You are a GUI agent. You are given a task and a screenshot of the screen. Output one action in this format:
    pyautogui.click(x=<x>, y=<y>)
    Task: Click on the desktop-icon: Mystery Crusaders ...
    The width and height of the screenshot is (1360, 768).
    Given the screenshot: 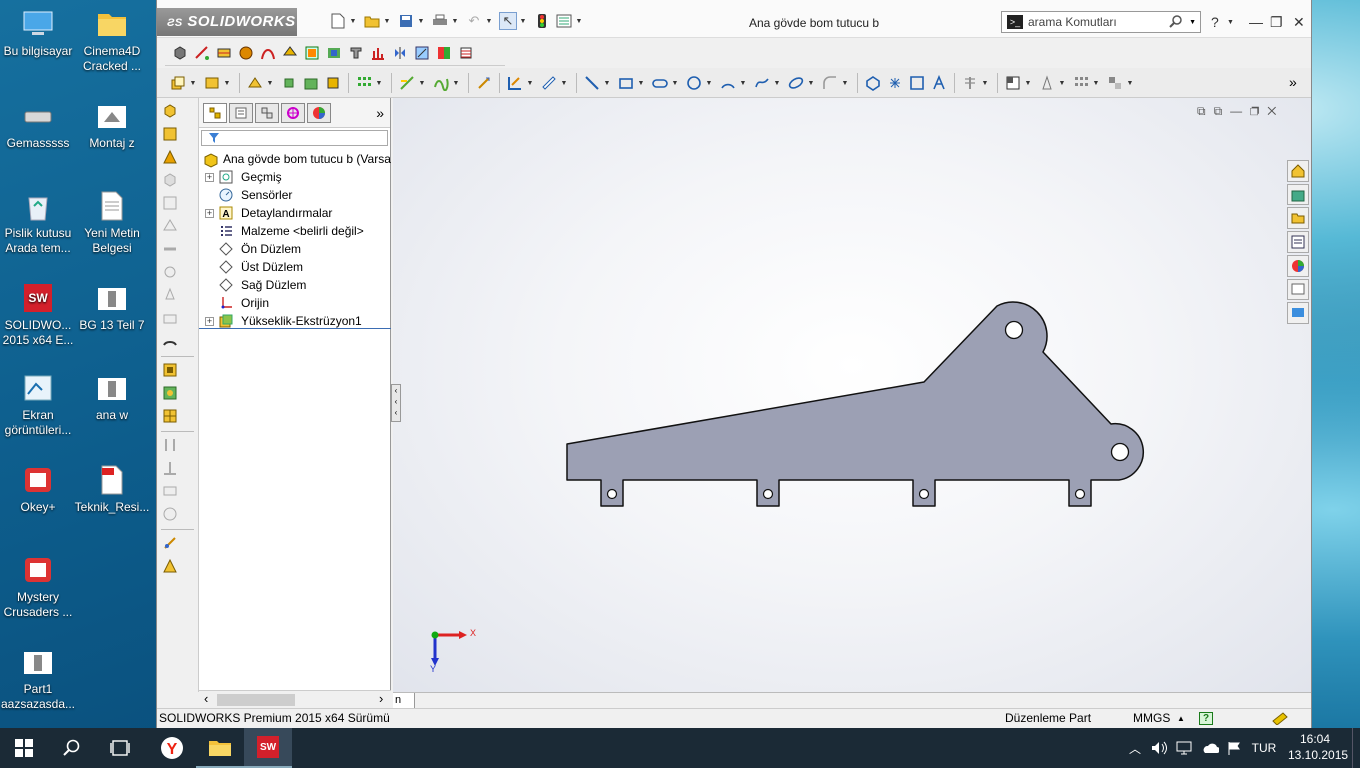 What is the action you would take?
    pyautogui.click(x=38, y=587)
    